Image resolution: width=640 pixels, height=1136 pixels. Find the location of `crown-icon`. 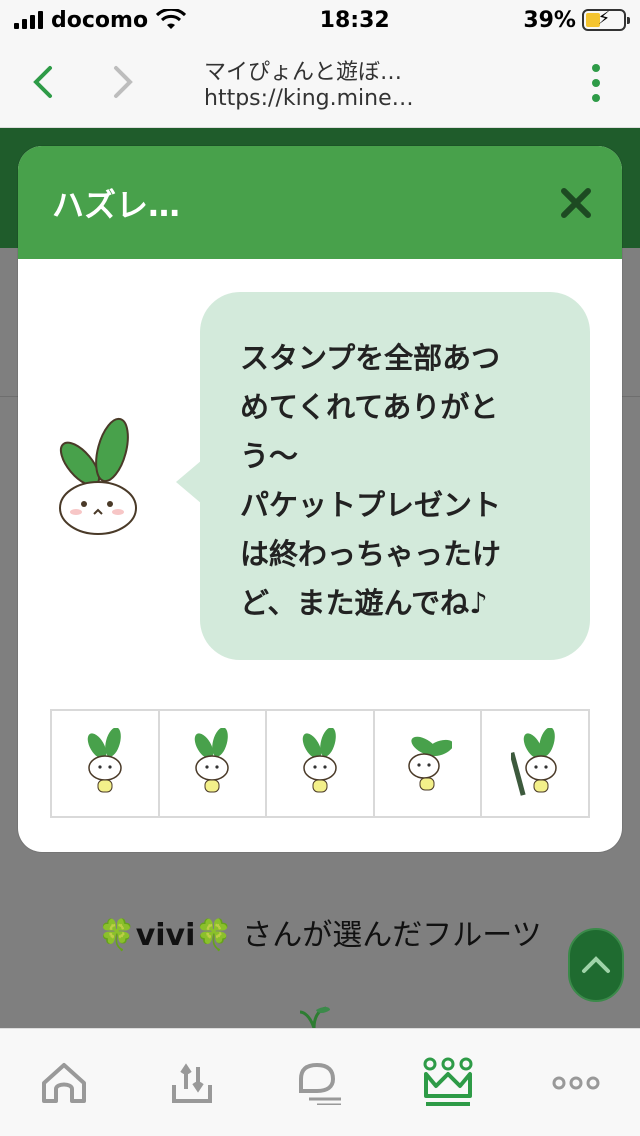

crown-icon is located at coordinates (448, 1081).